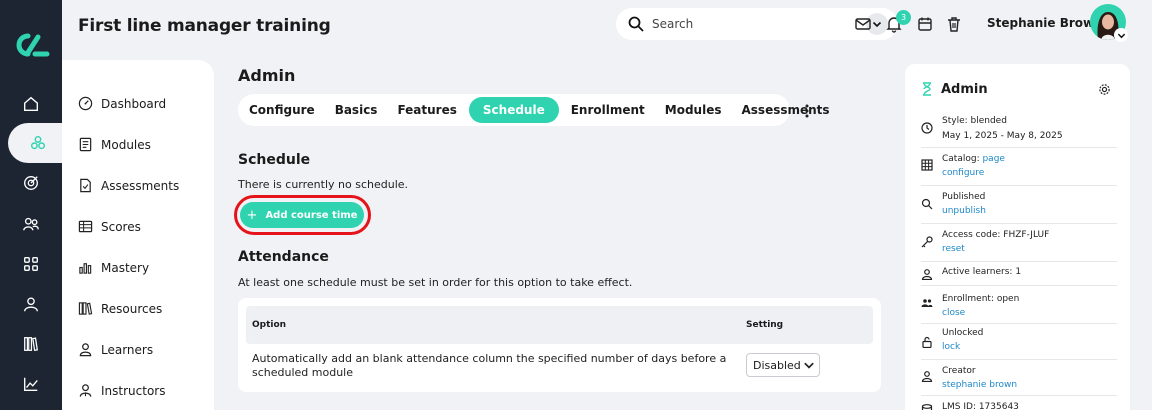  I want to click on user-menu-toggle, so click(1121, 35).